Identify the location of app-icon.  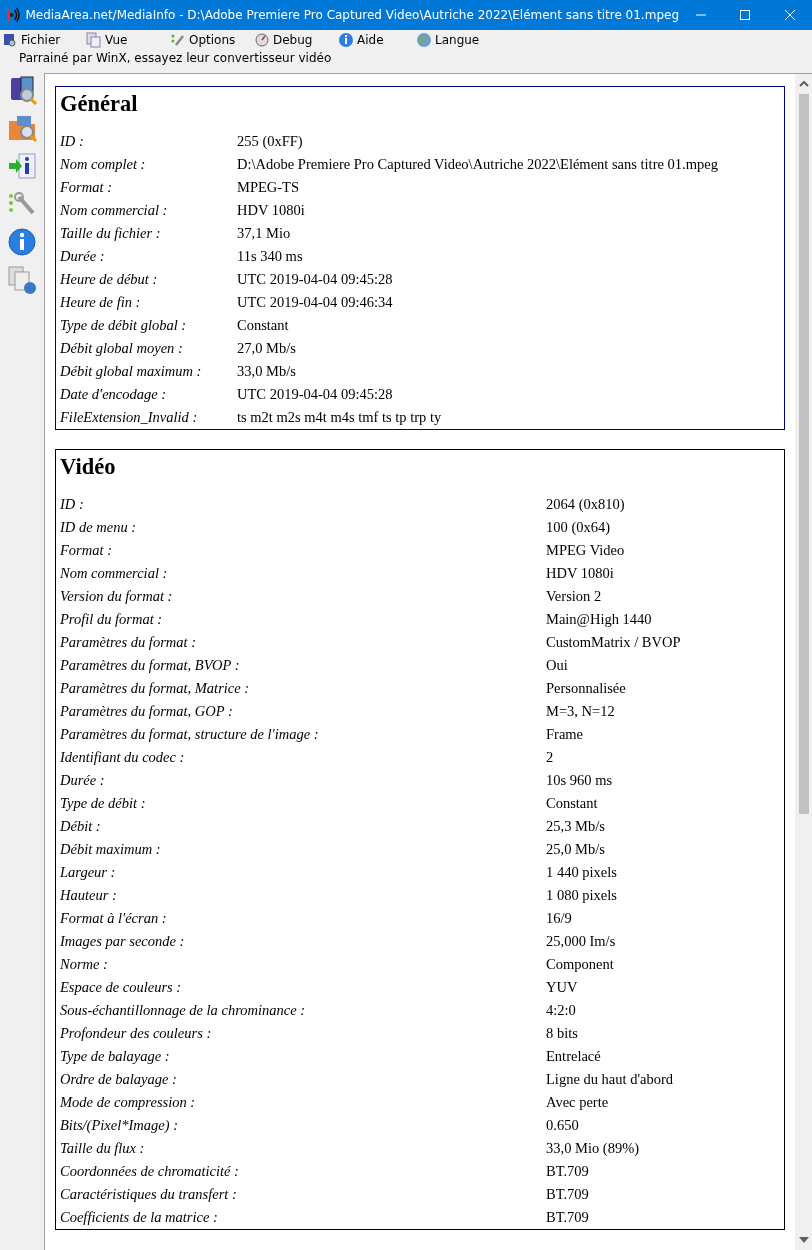
(14, 15).